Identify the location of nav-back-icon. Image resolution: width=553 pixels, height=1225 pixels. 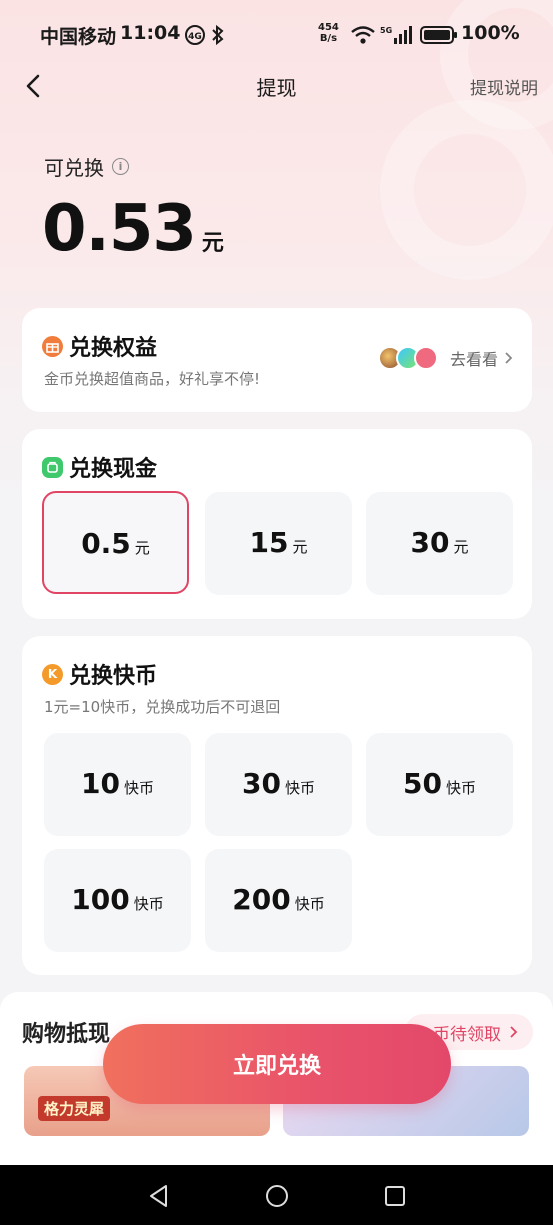
(159, 1196).